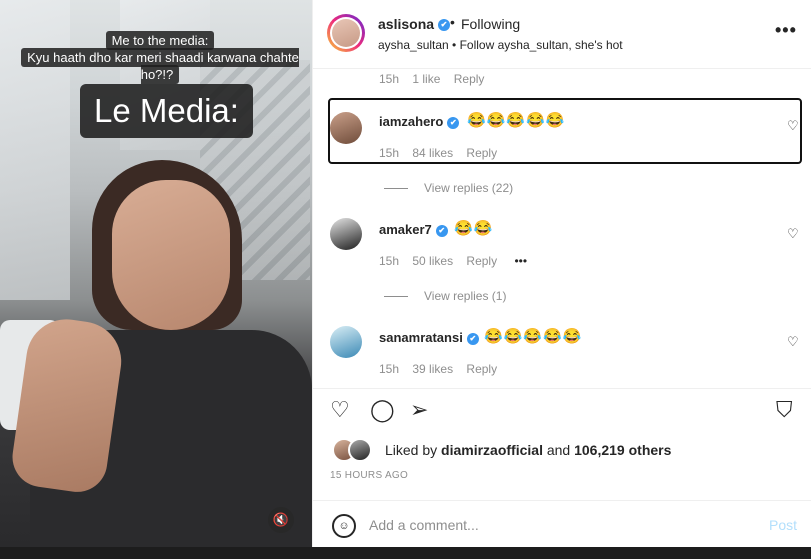 The width and height of the screenshot is (811, 559). What do you see at coordinates (419, 410) in the screenshot?
I see `share-icon: ➢` at bounding box center [419, 410].